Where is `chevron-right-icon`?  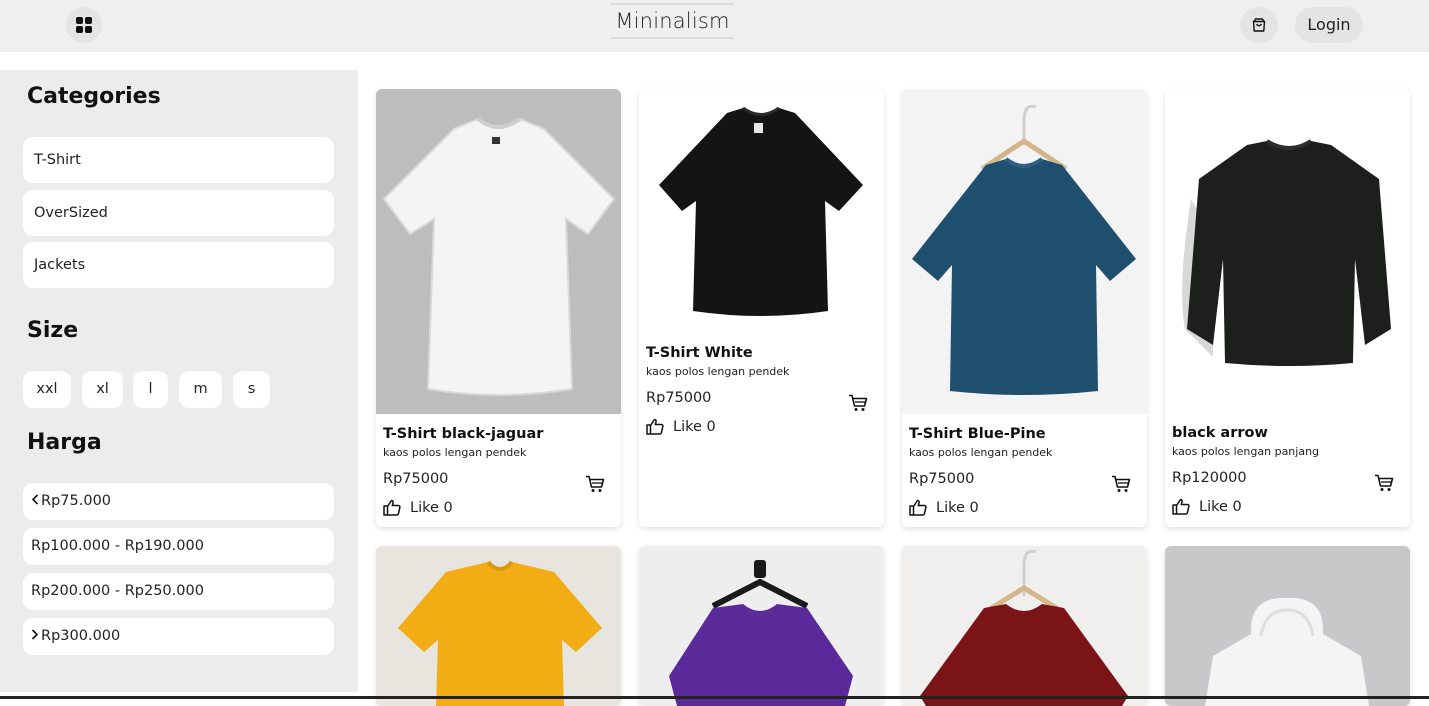
chevron-right-icon is located at coordinates (35, 636).